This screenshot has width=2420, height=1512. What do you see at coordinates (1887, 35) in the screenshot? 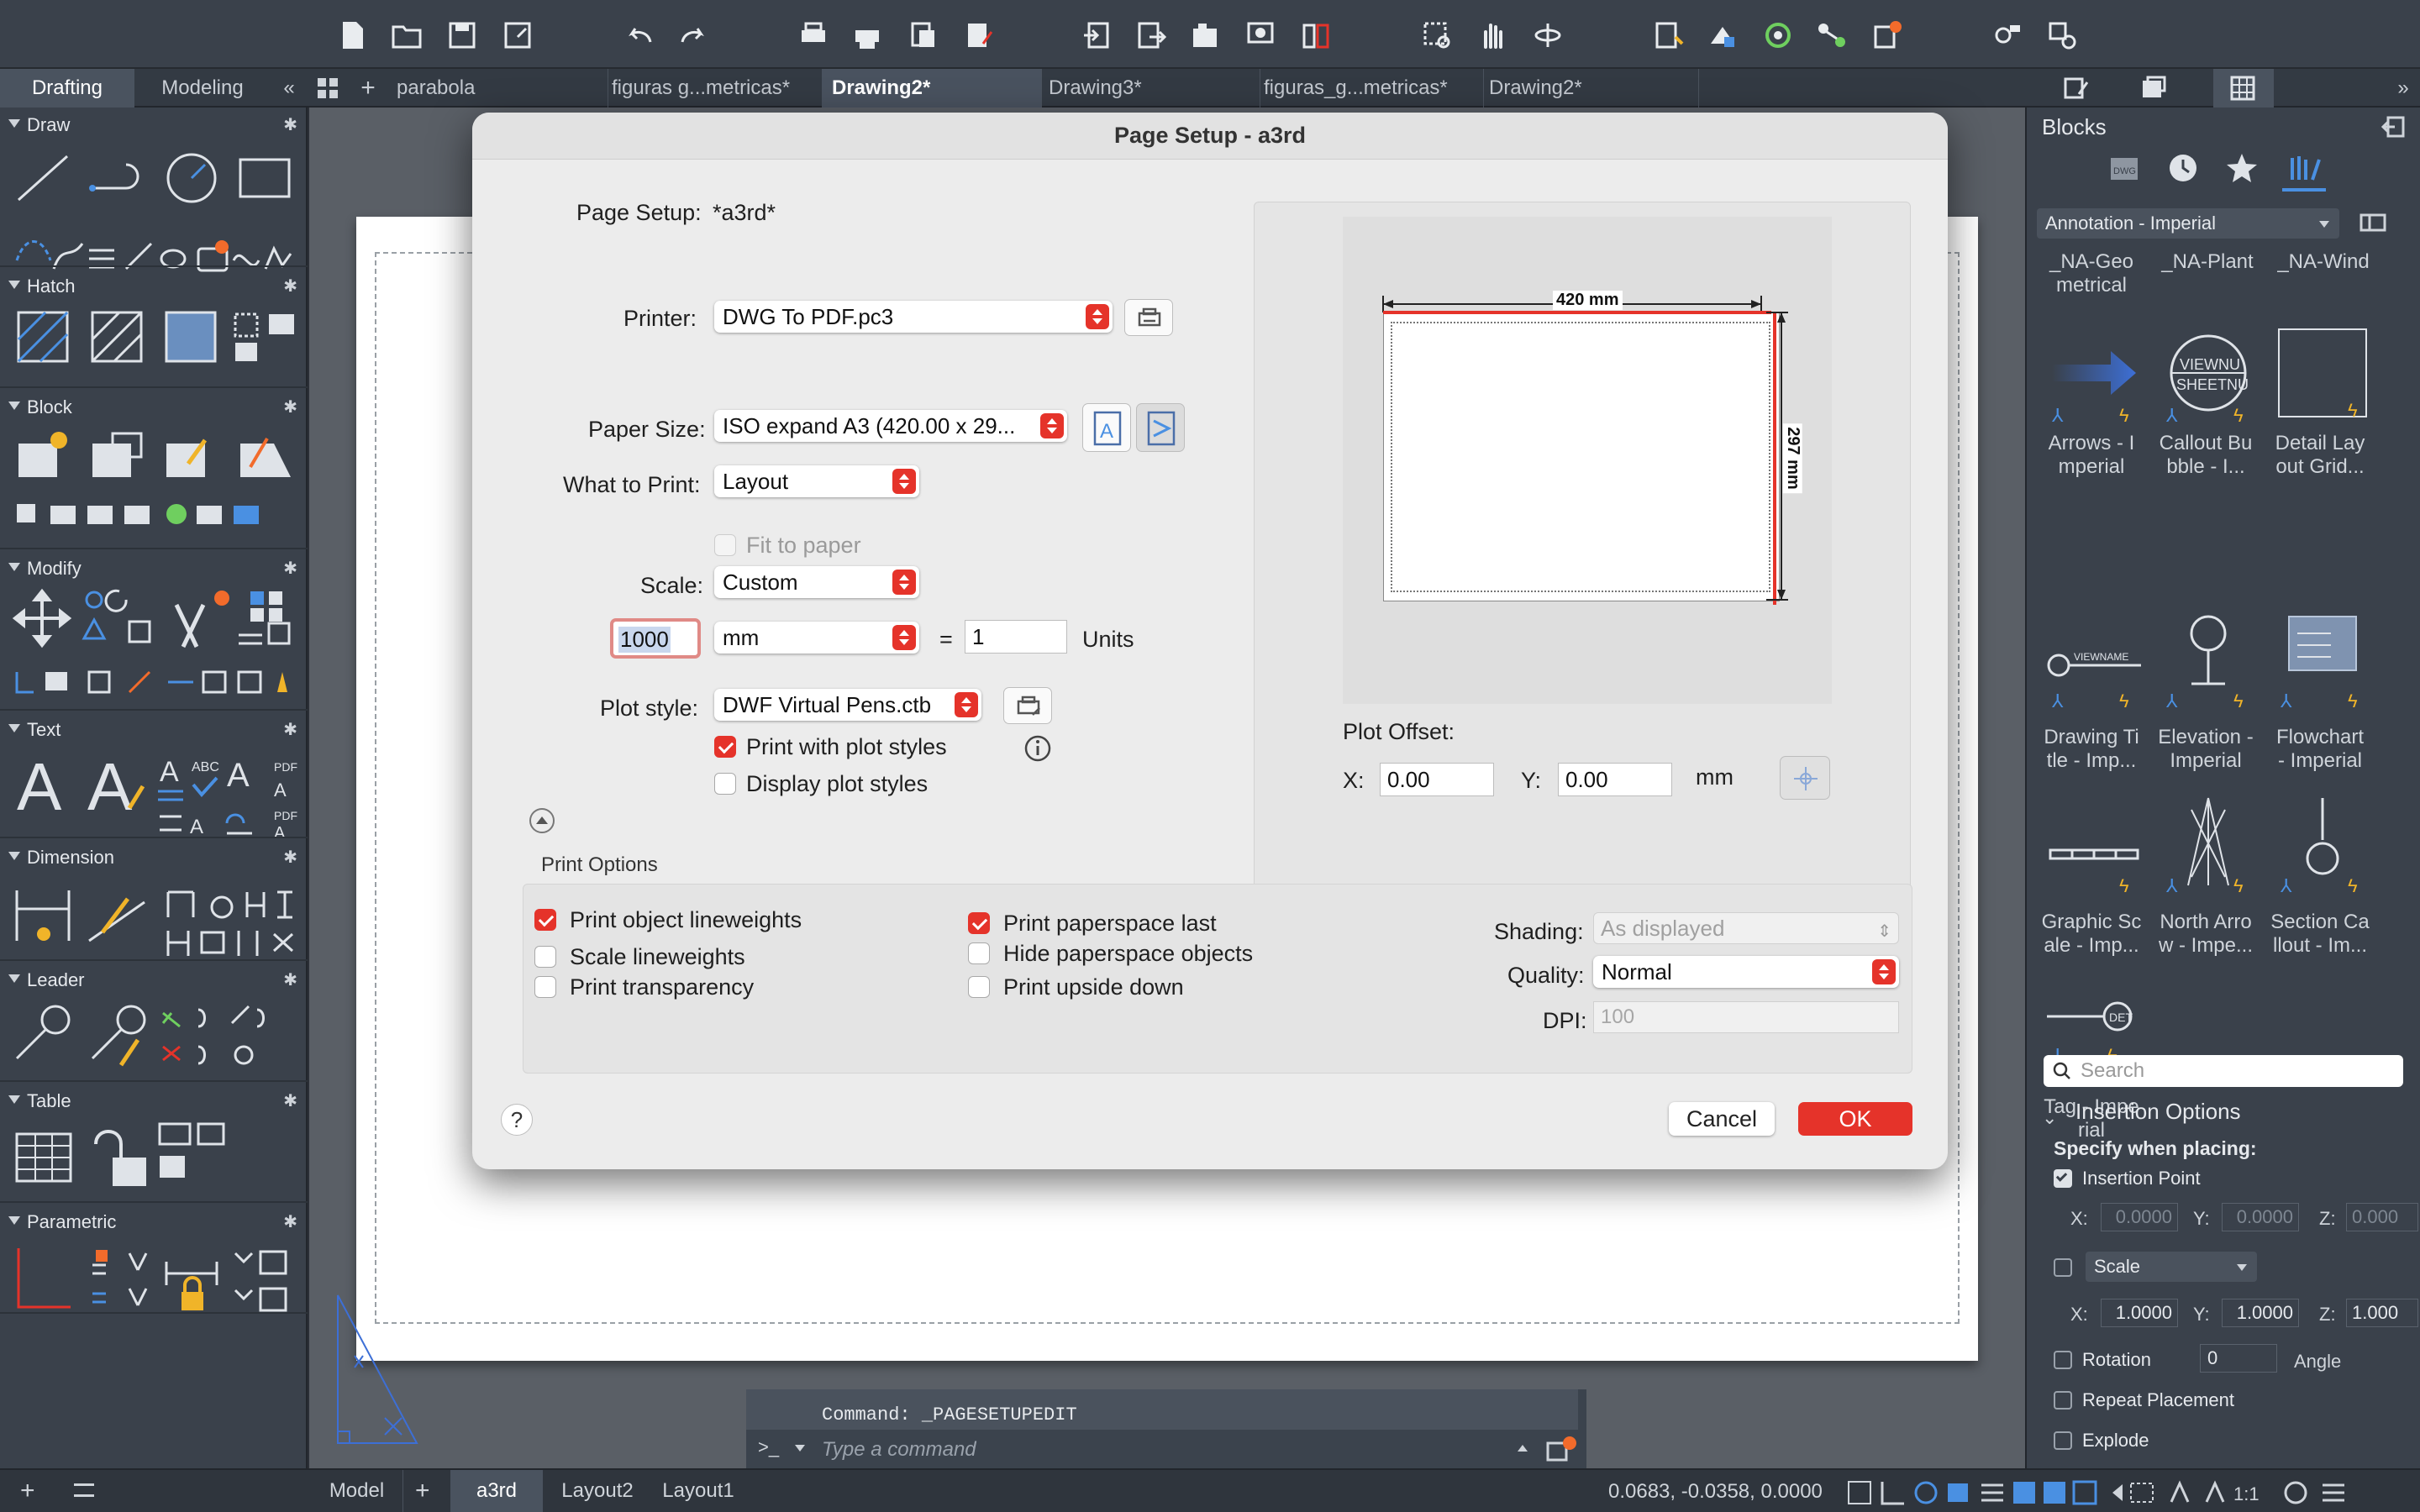
I see `notifications-icon` at bounding box center [1887, 35].